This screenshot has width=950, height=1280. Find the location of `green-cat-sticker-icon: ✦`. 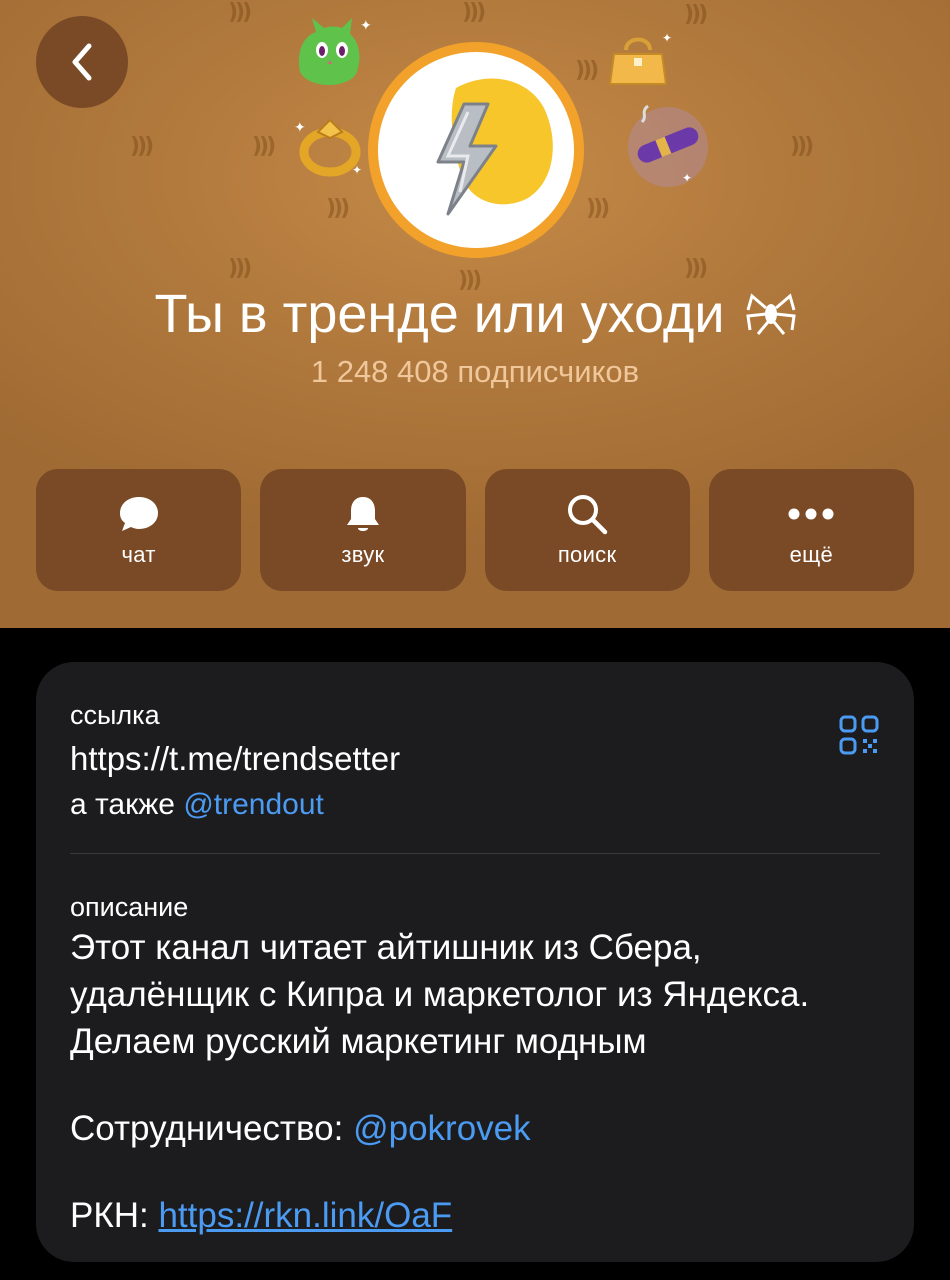

green-cat-sticker-icon: ✦ is located at coordinates (335, 51).